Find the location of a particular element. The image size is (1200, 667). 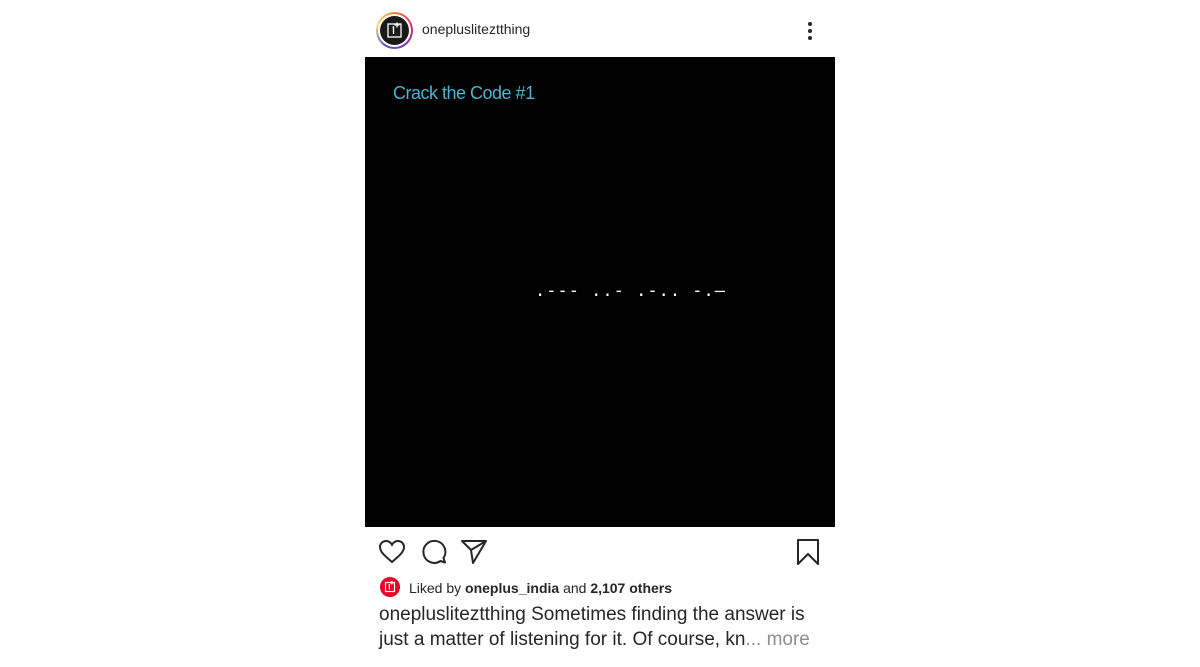

heart-icon is located at coordinates (392, 552).